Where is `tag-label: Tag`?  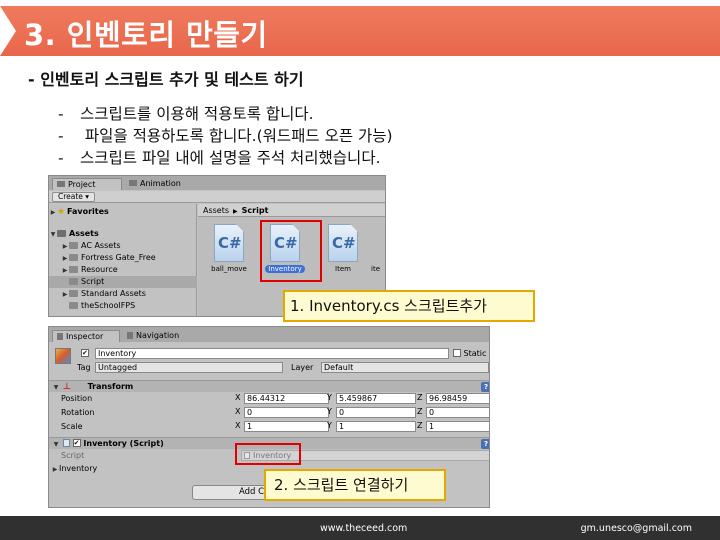
tag-label: Tag is located at coordinates (84, 367).